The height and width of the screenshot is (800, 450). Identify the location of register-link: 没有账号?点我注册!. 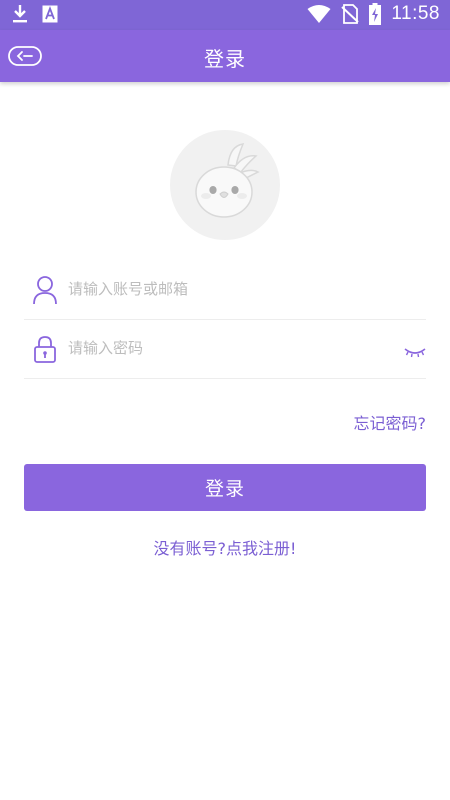
(225, 547).